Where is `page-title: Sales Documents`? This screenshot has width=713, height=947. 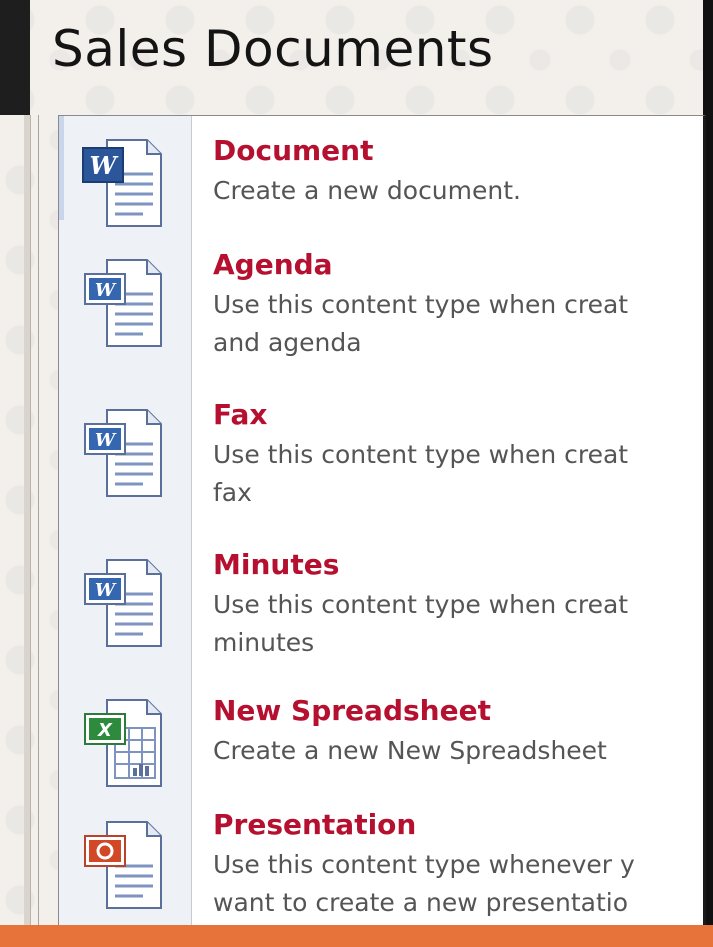
page-title: Sales Documents is located at coordinates (273, 49).